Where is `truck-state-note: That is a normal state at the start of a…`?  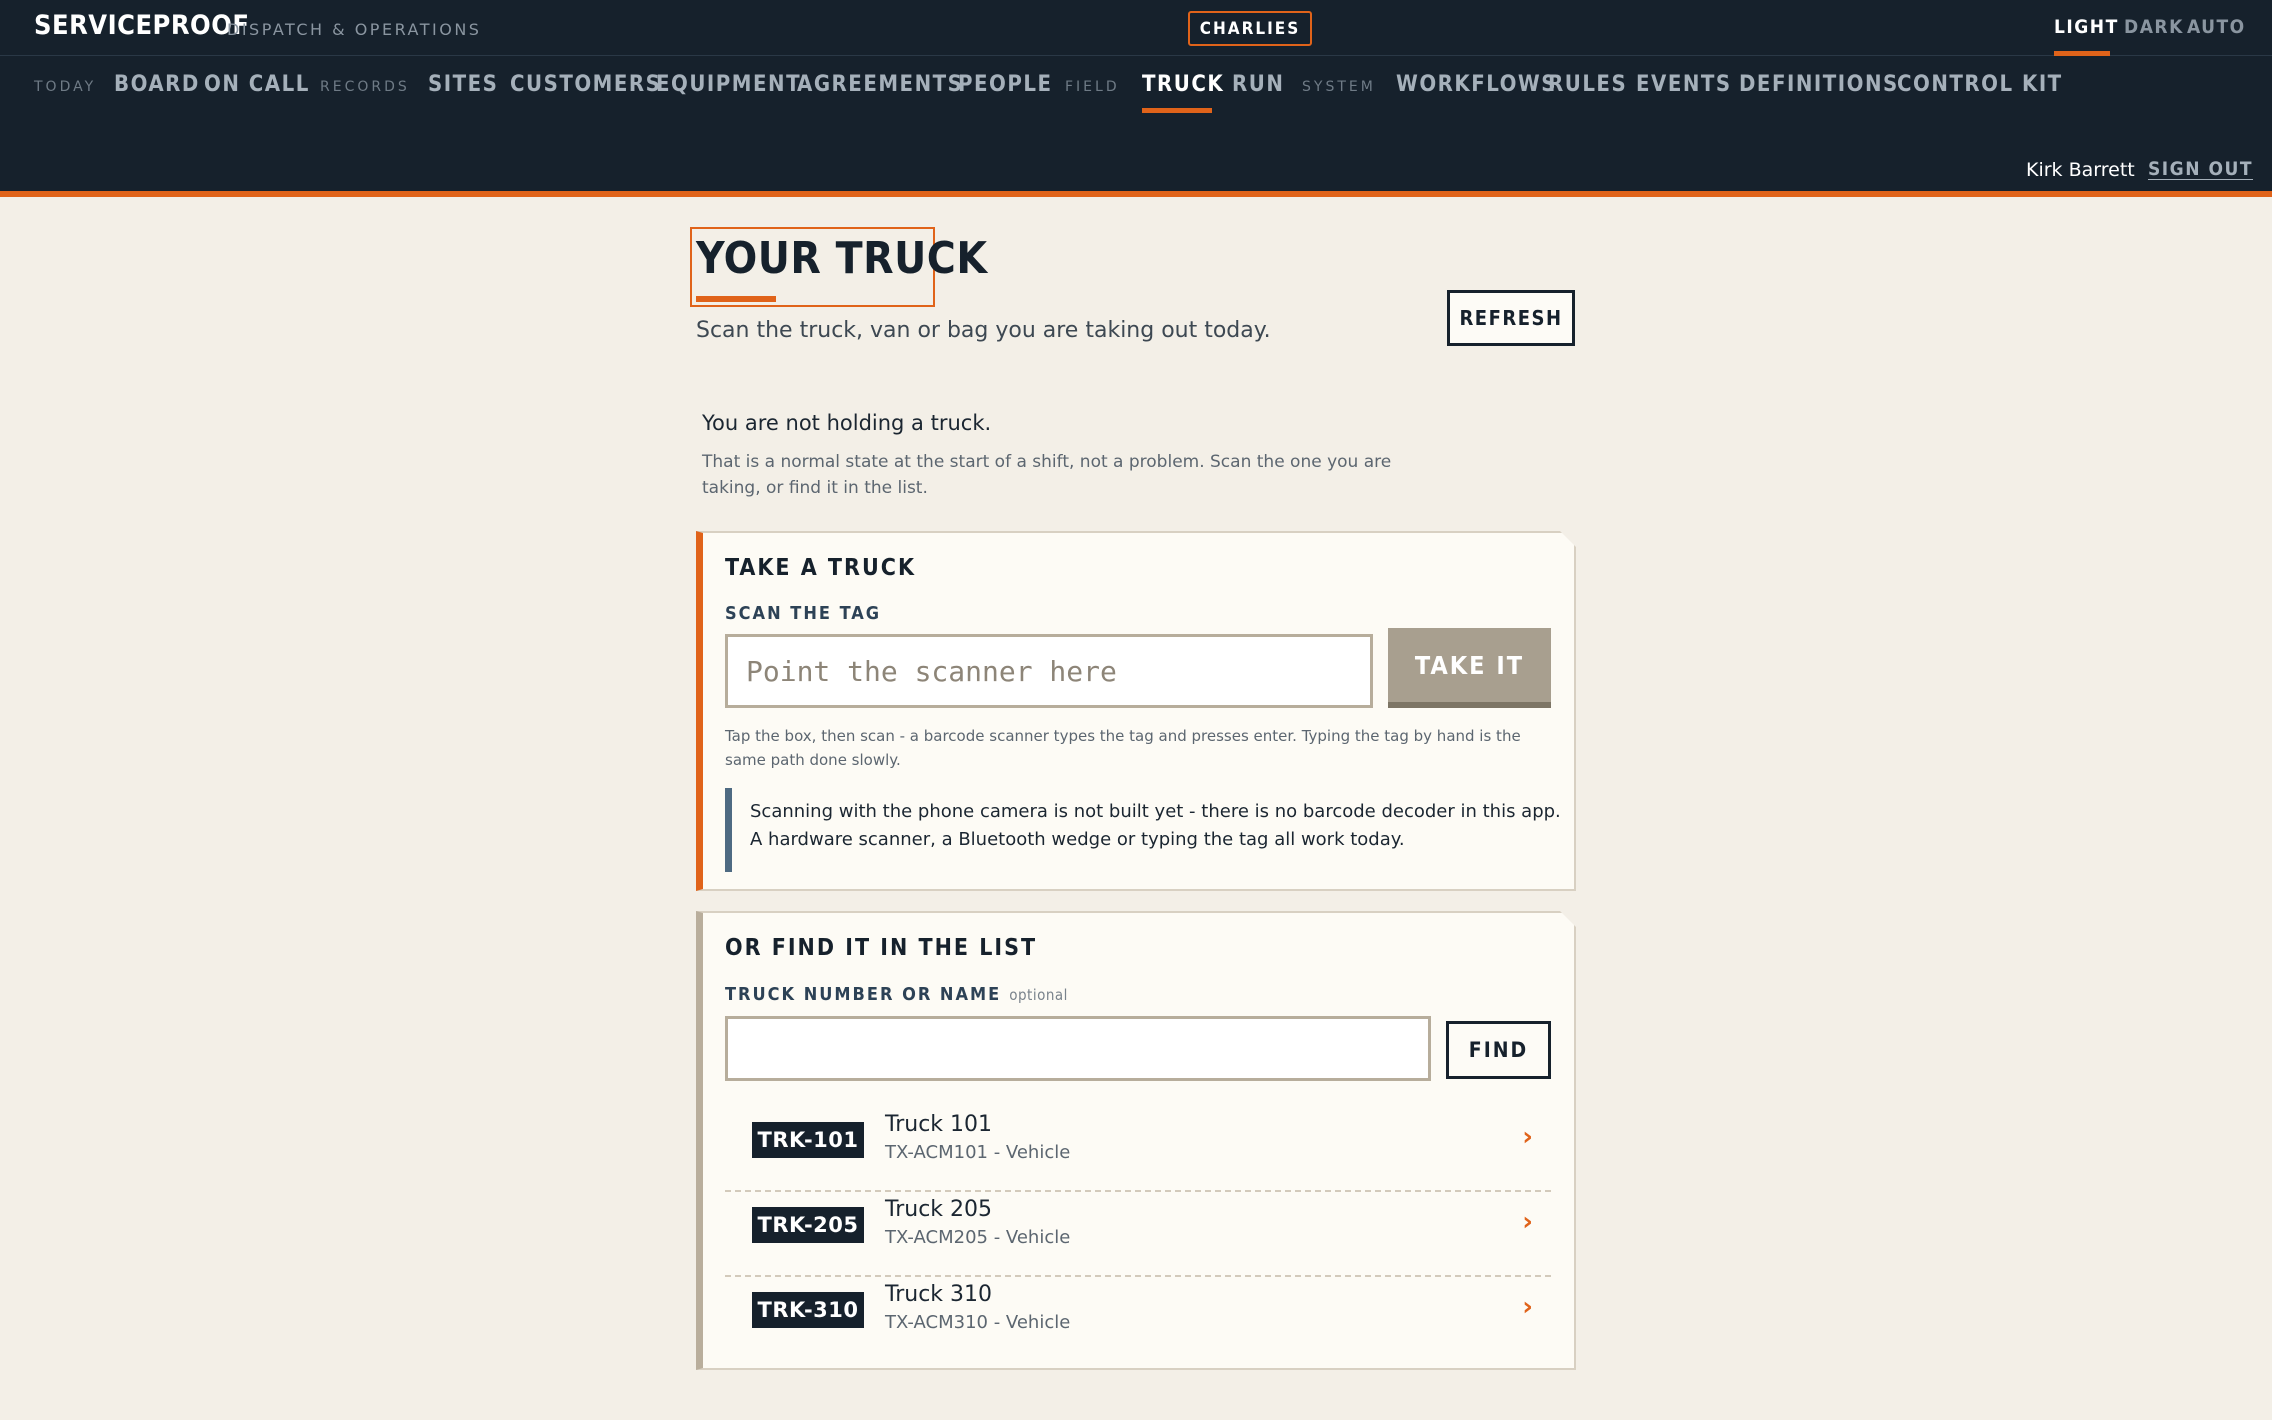
truck-state-note: That is a normal state at the start of a… is located at coordinates (1047, 475).